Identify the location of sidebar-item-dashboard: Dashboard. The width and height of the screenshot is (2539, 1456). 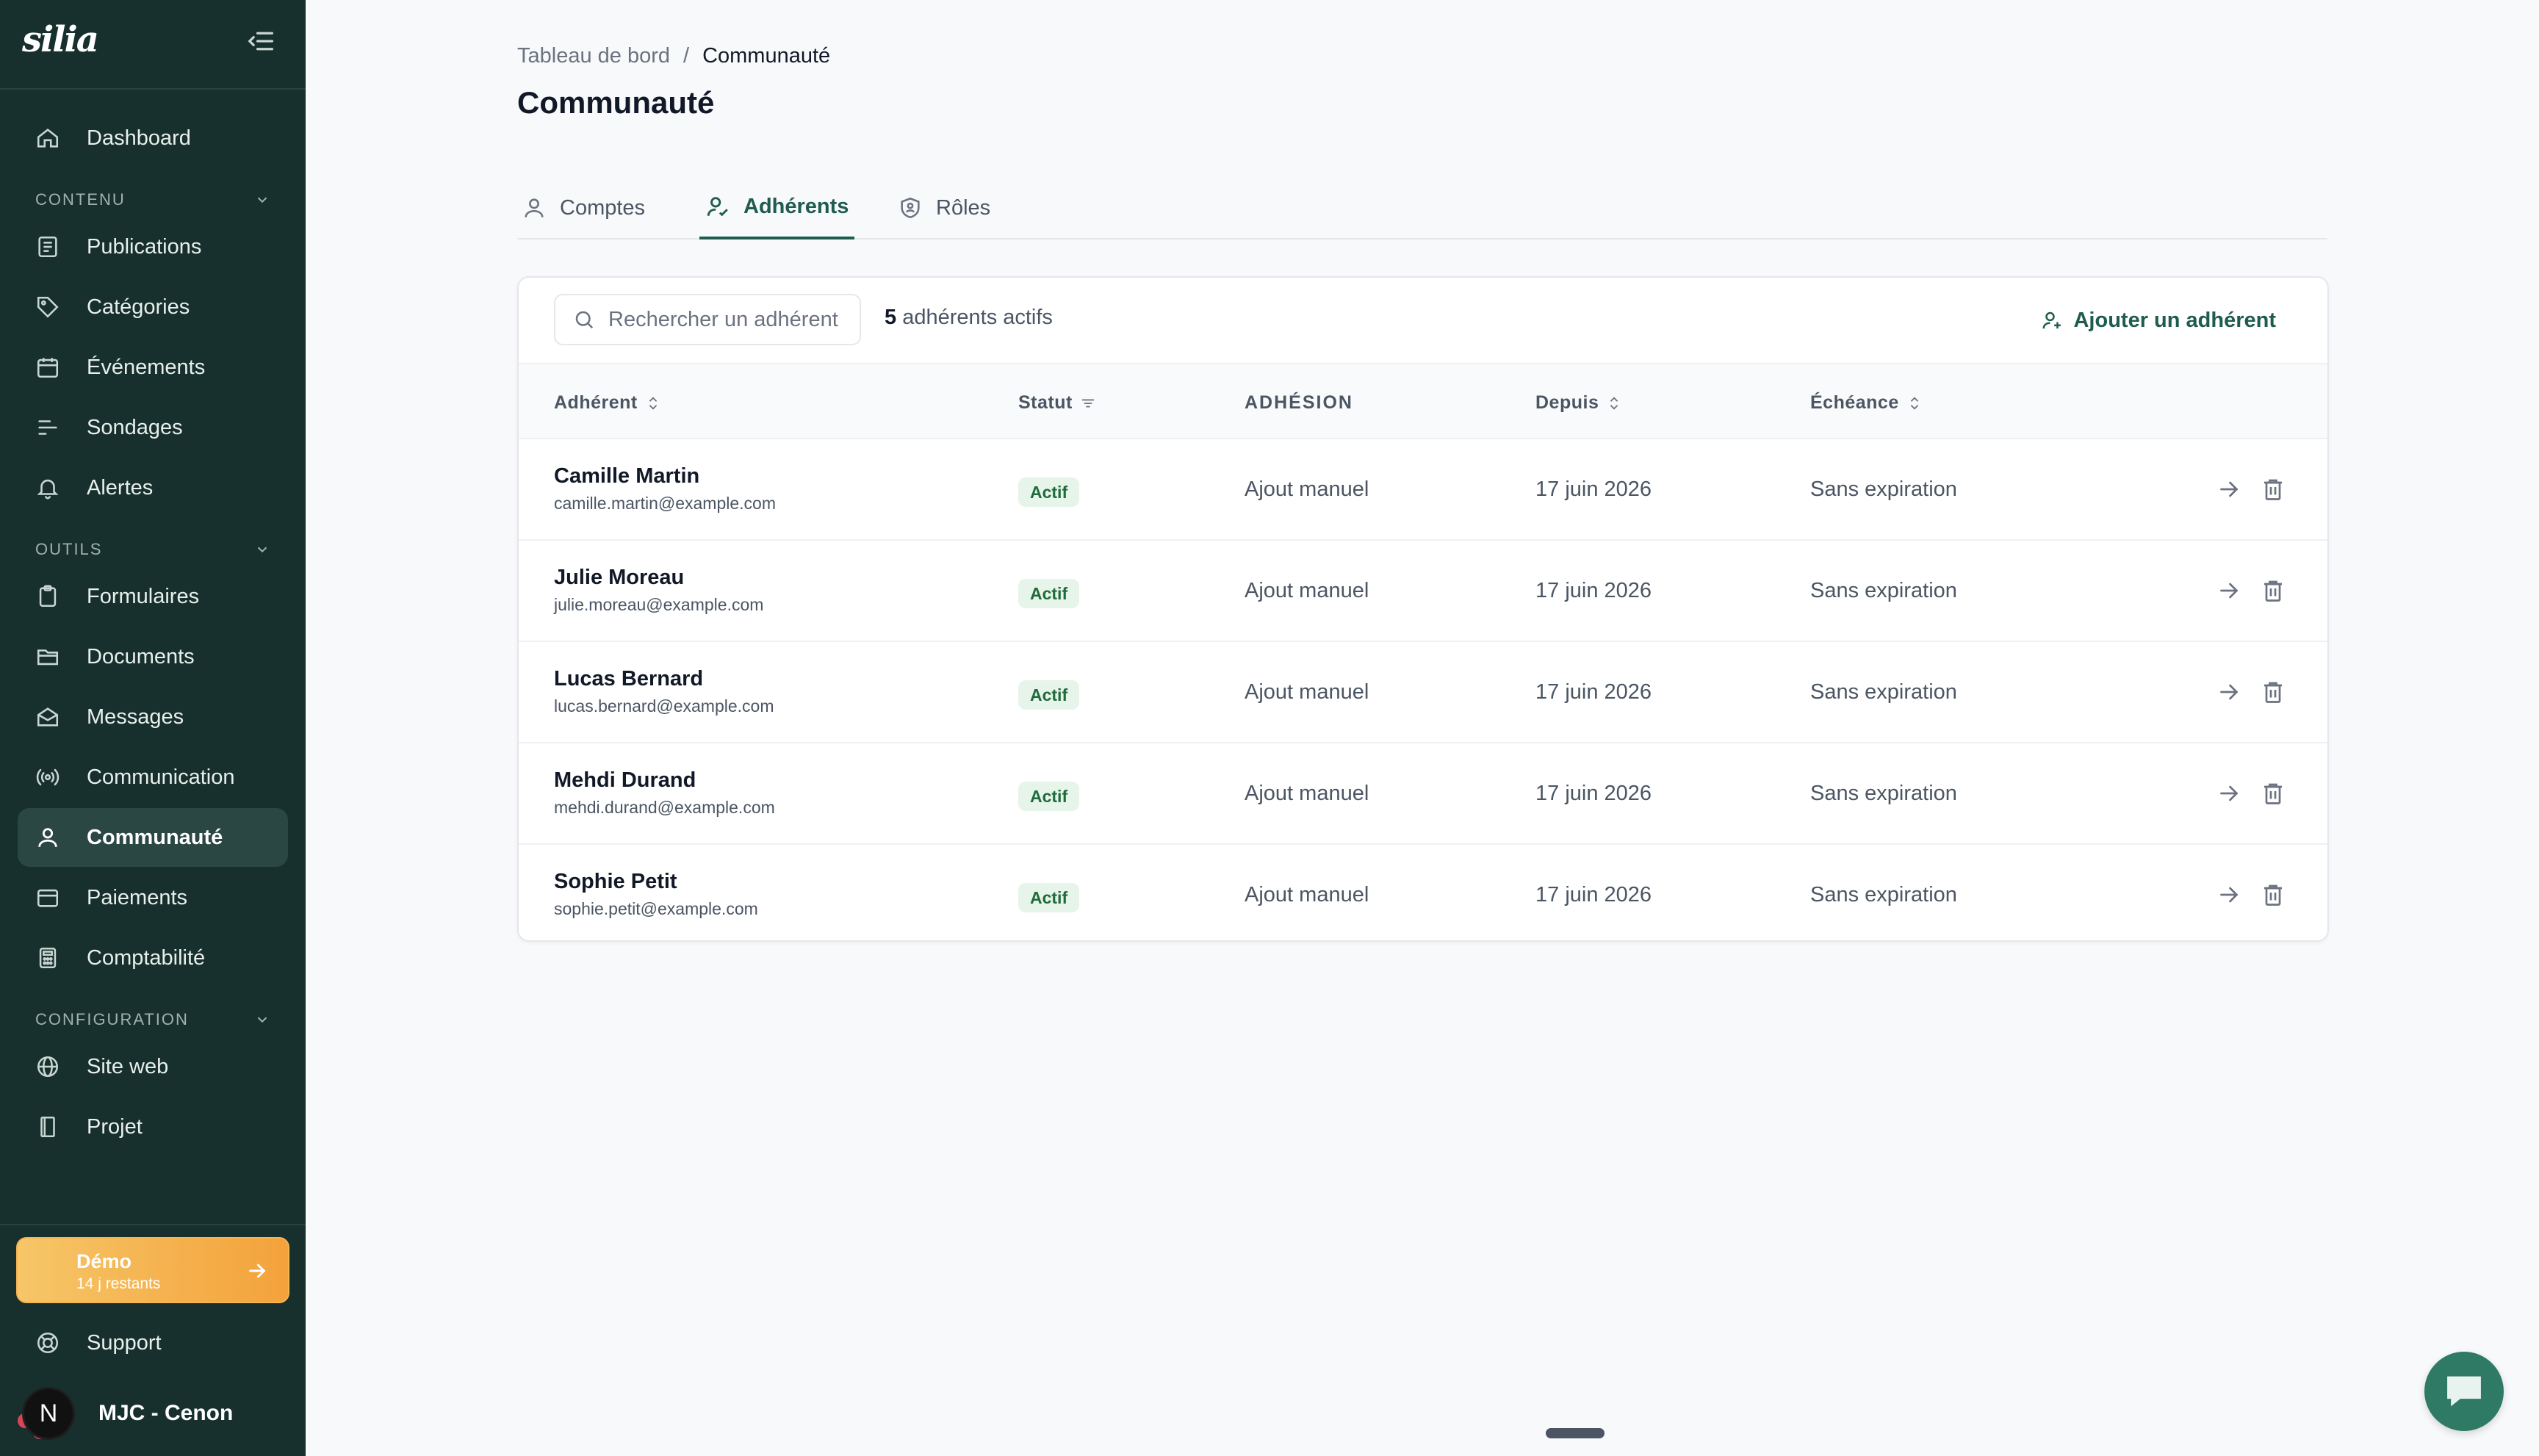
(153, 138).